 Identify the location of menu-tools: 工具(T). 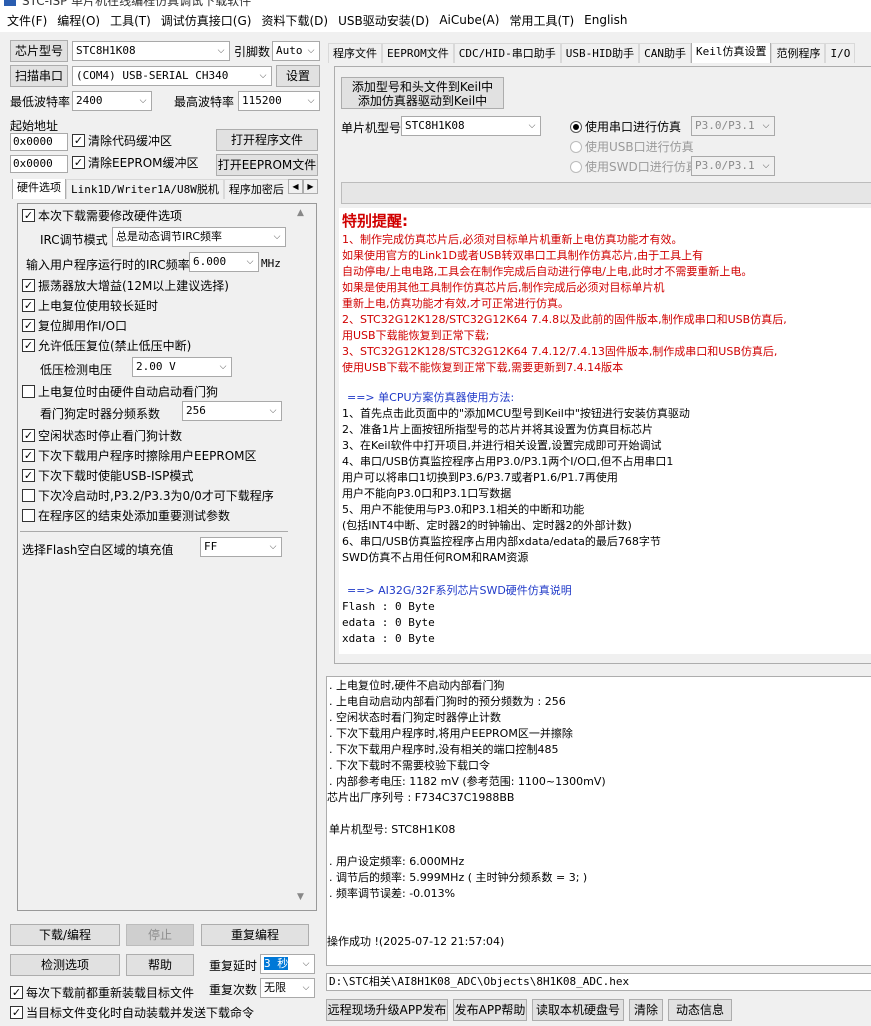
(130, 20).